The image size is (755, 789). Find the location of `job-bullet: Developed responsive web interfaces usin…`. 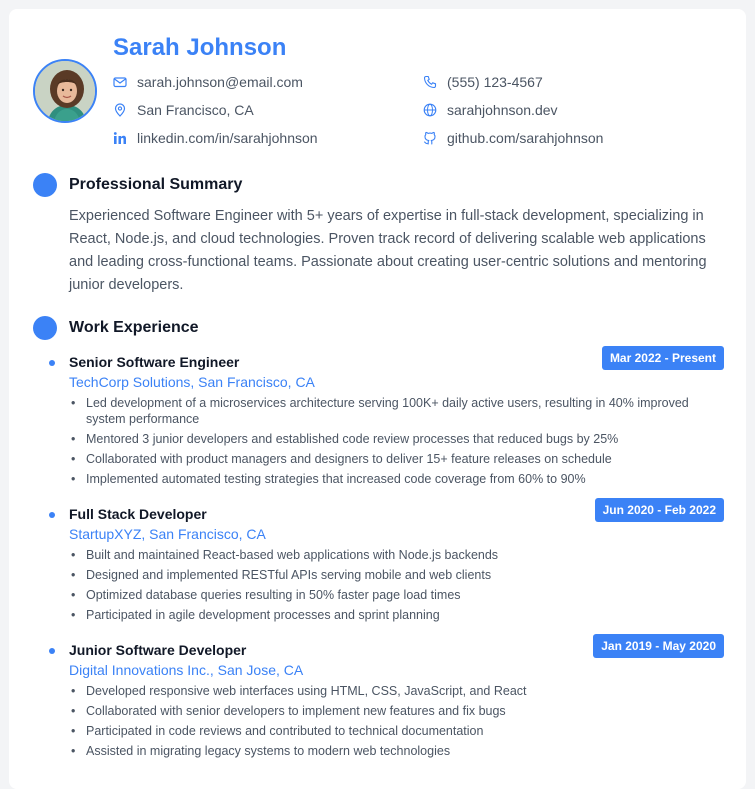

job-bullet: Developed responsive web interfaces usin… is located at coordinates (399, 691).